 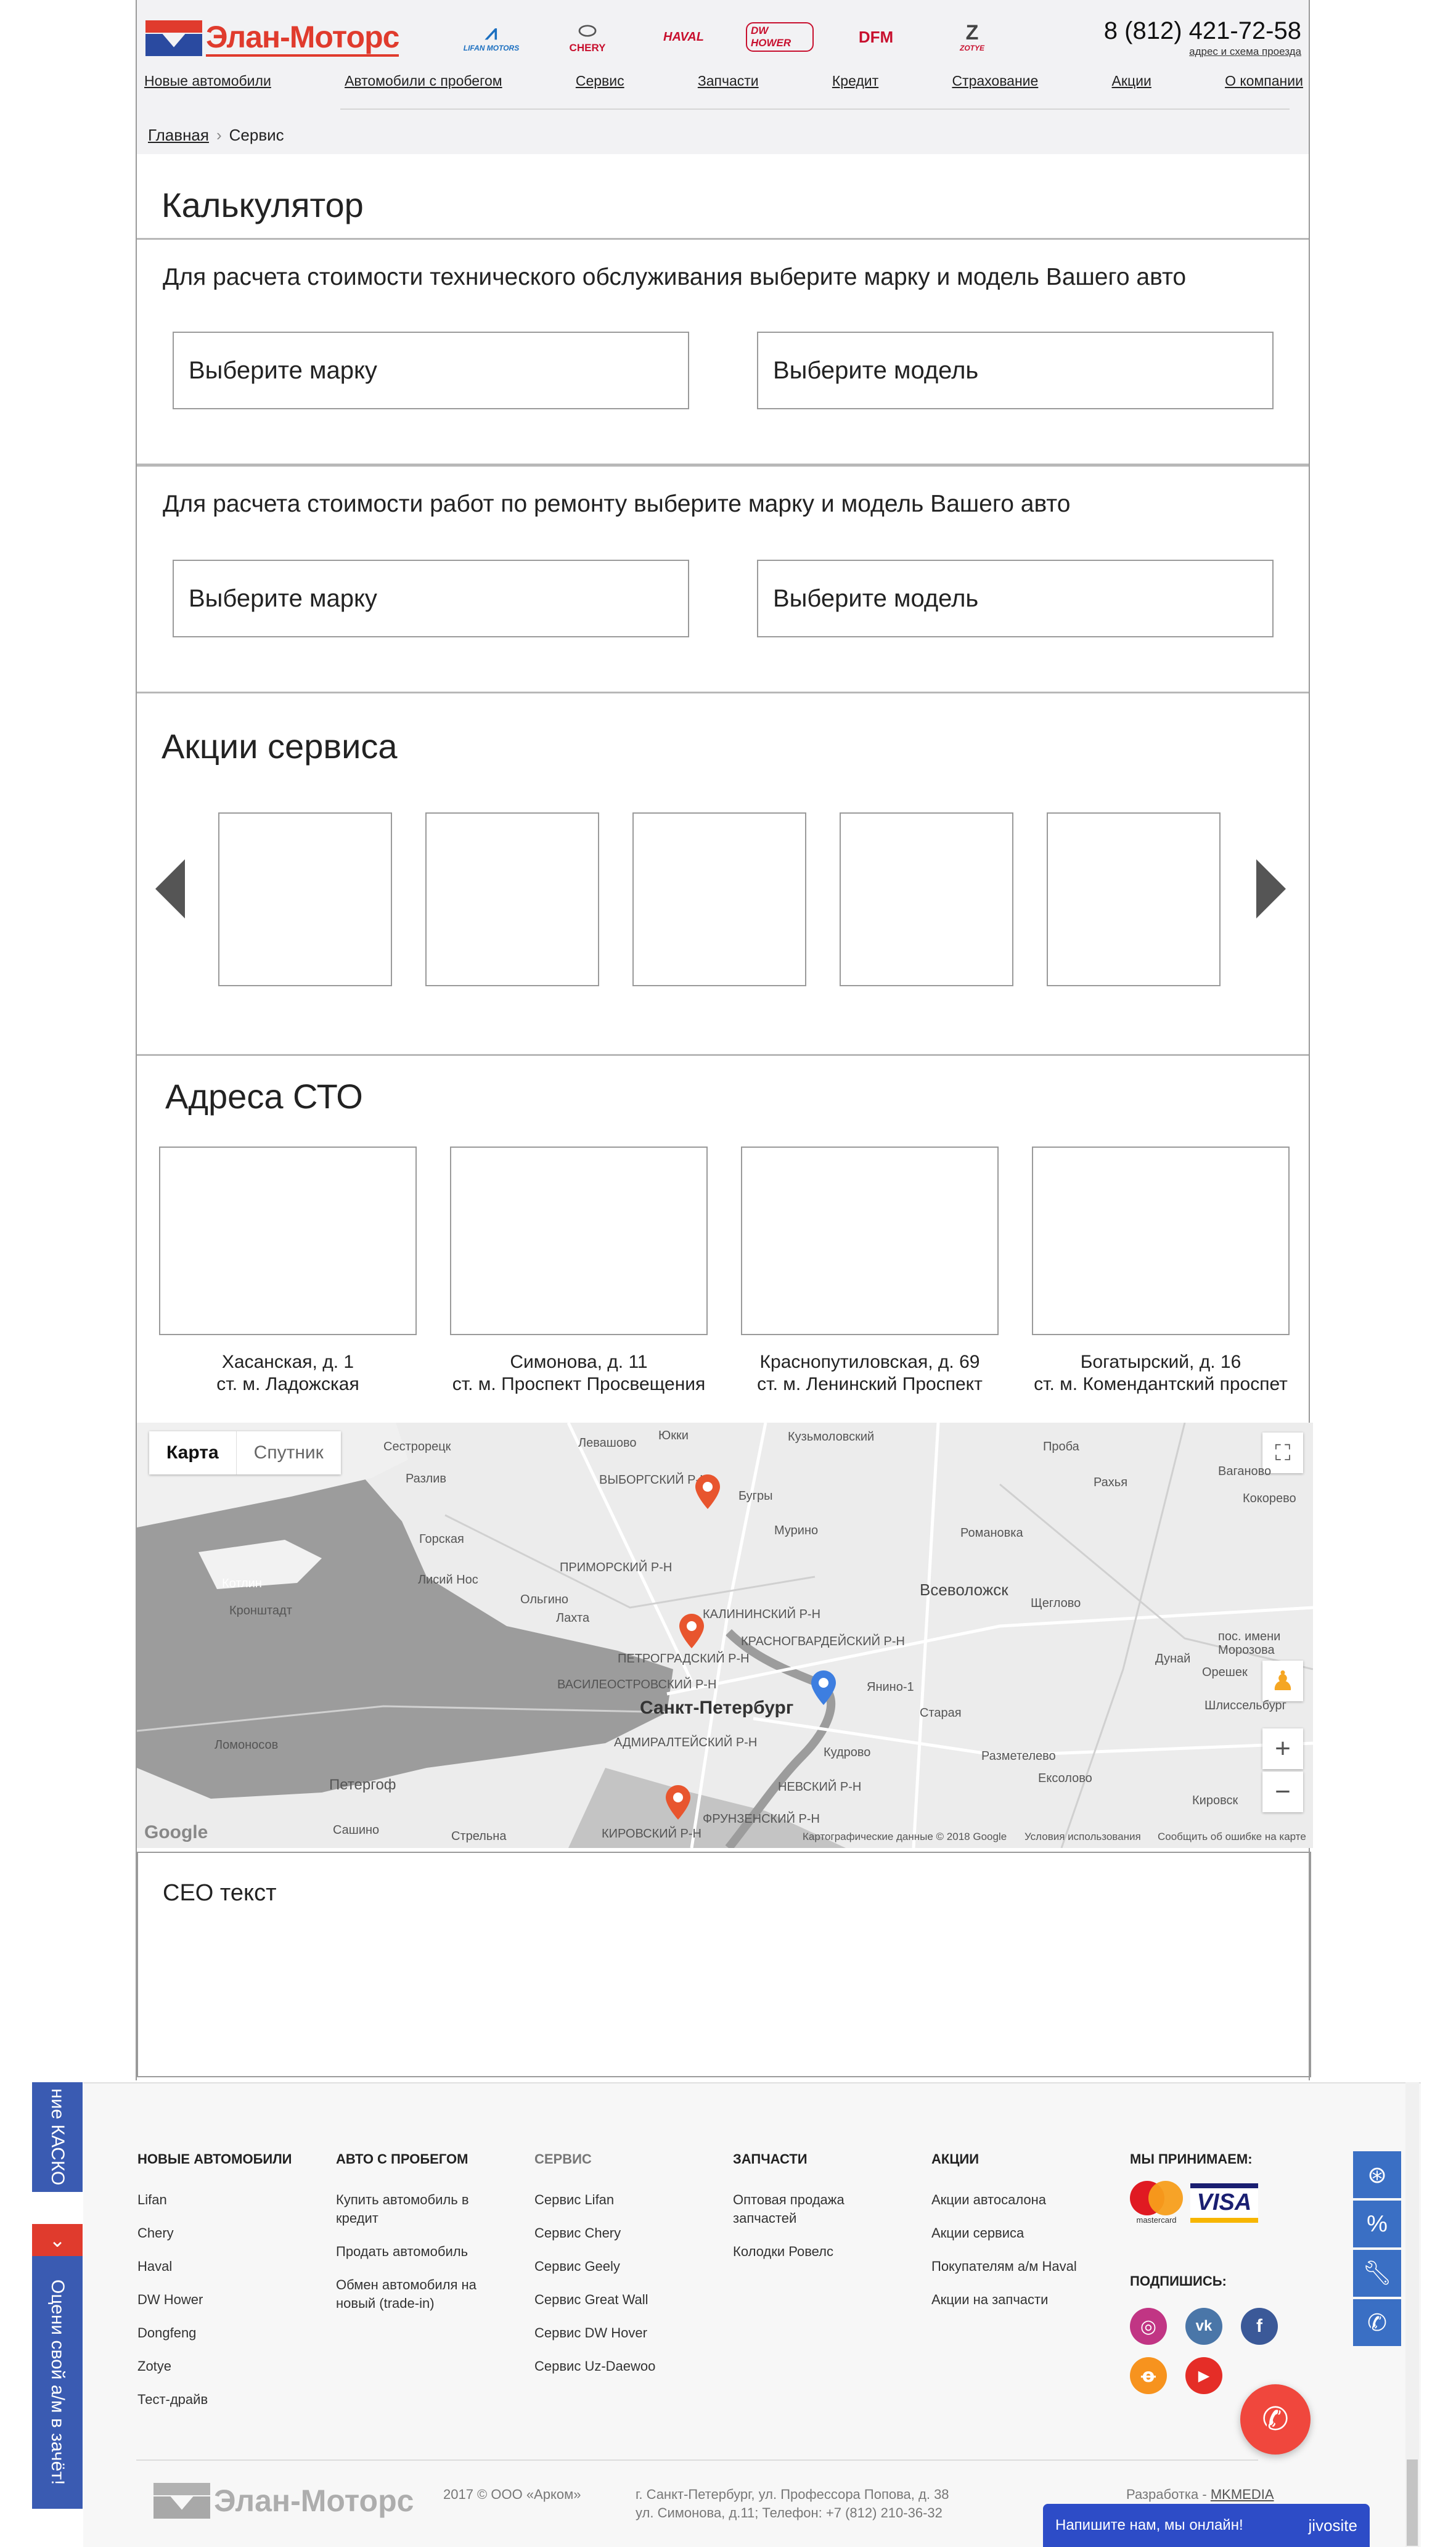 I want to click on map-label: КРАСНОГВАРДЕЙСКИЙ Р-Н, so click(x=823, y=1642).